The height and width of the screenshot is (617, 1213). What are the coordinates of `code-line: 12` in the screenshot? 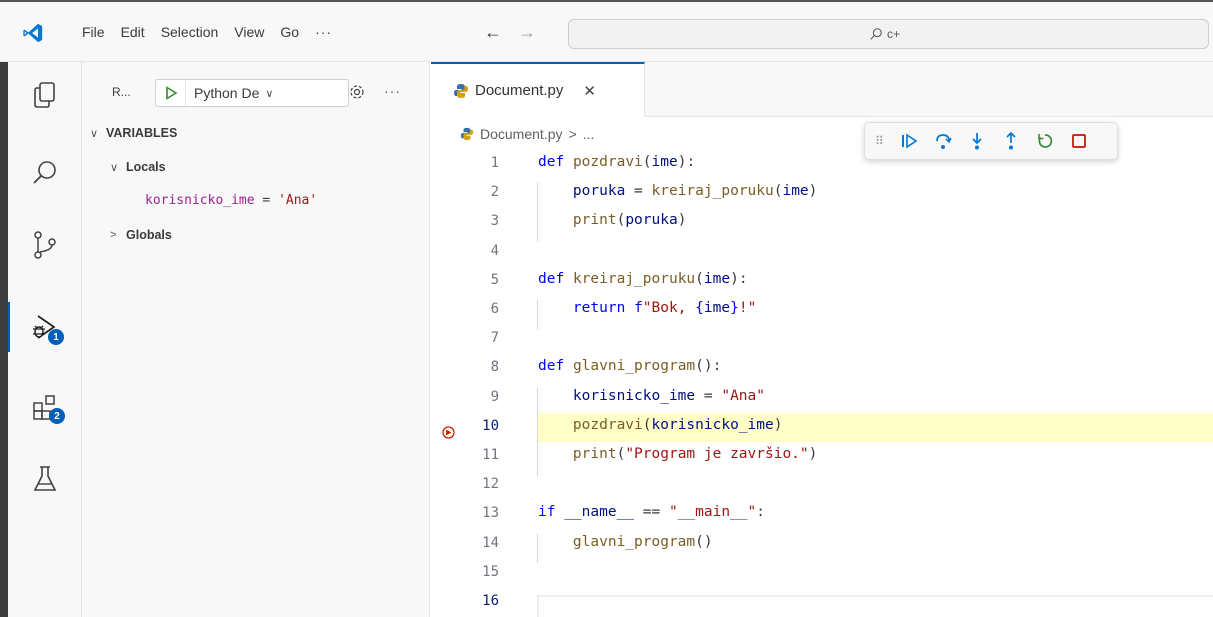 It's located at (822, 485).